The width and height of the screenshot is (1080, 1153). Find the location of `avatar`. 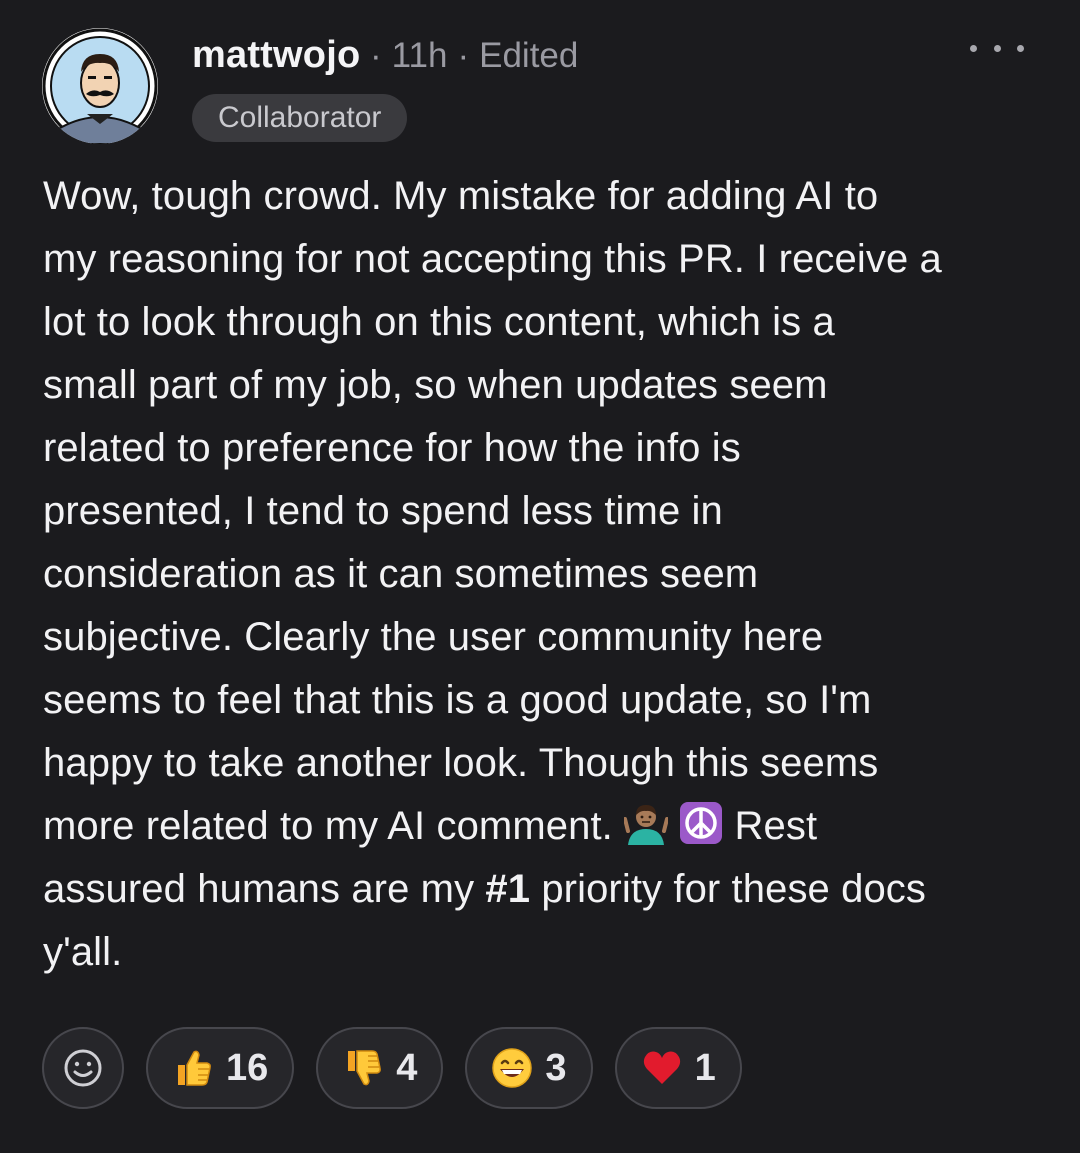

avatar is located at coordinates (100, 86).